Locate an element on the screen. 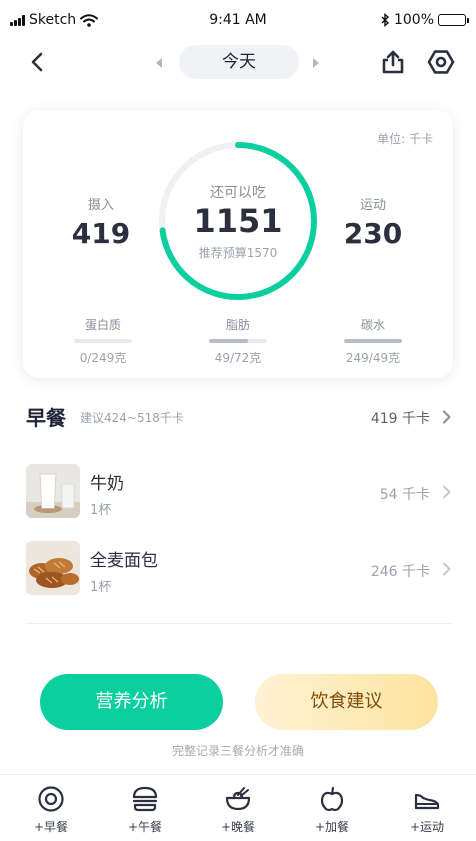  tab-label: +晚餐 is located at coordinates (238, 827).